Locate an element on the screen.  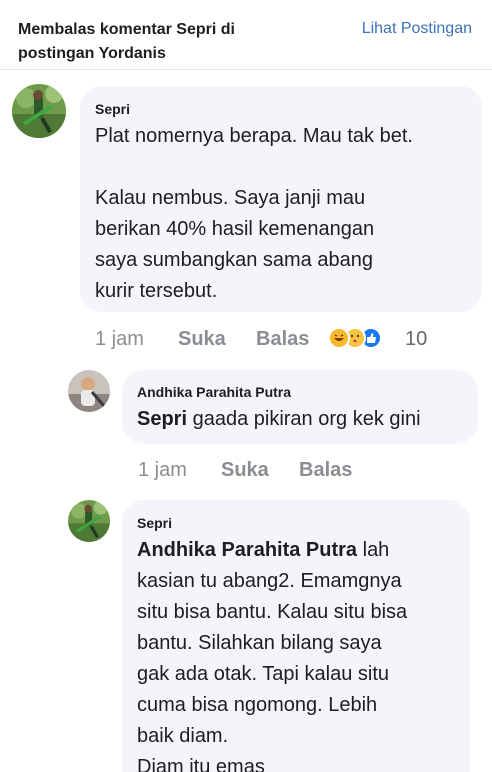
reply-line: situ bisa bantu. Kalau situ bisa is located at coordinates (272, 612).